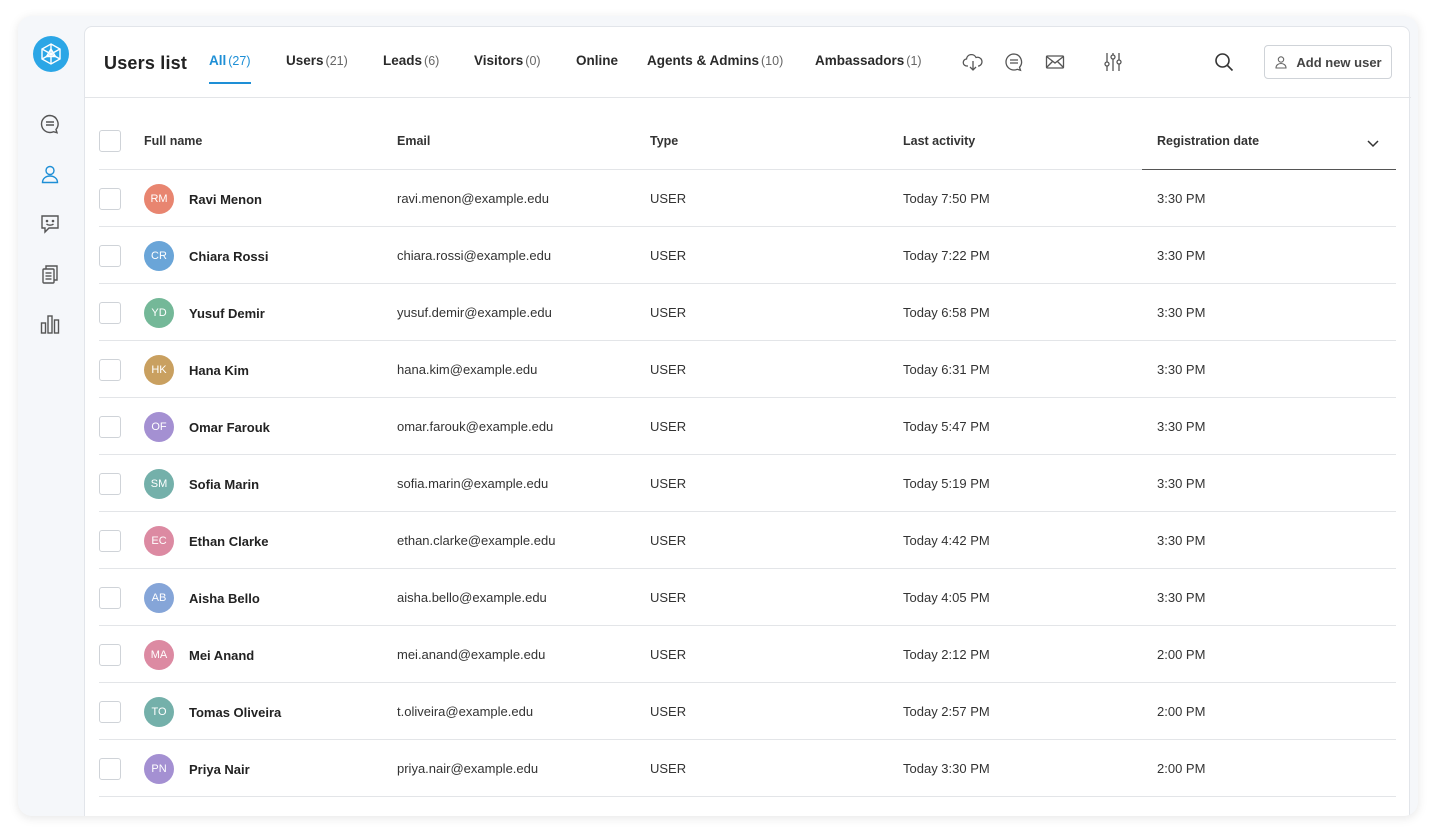 Image resolution: width=1436 pixels, height=833 pixels. What do you see at coordinates (50, 274) in the screenshot?
I see `documents-icon` at bounding box center [50, 274].